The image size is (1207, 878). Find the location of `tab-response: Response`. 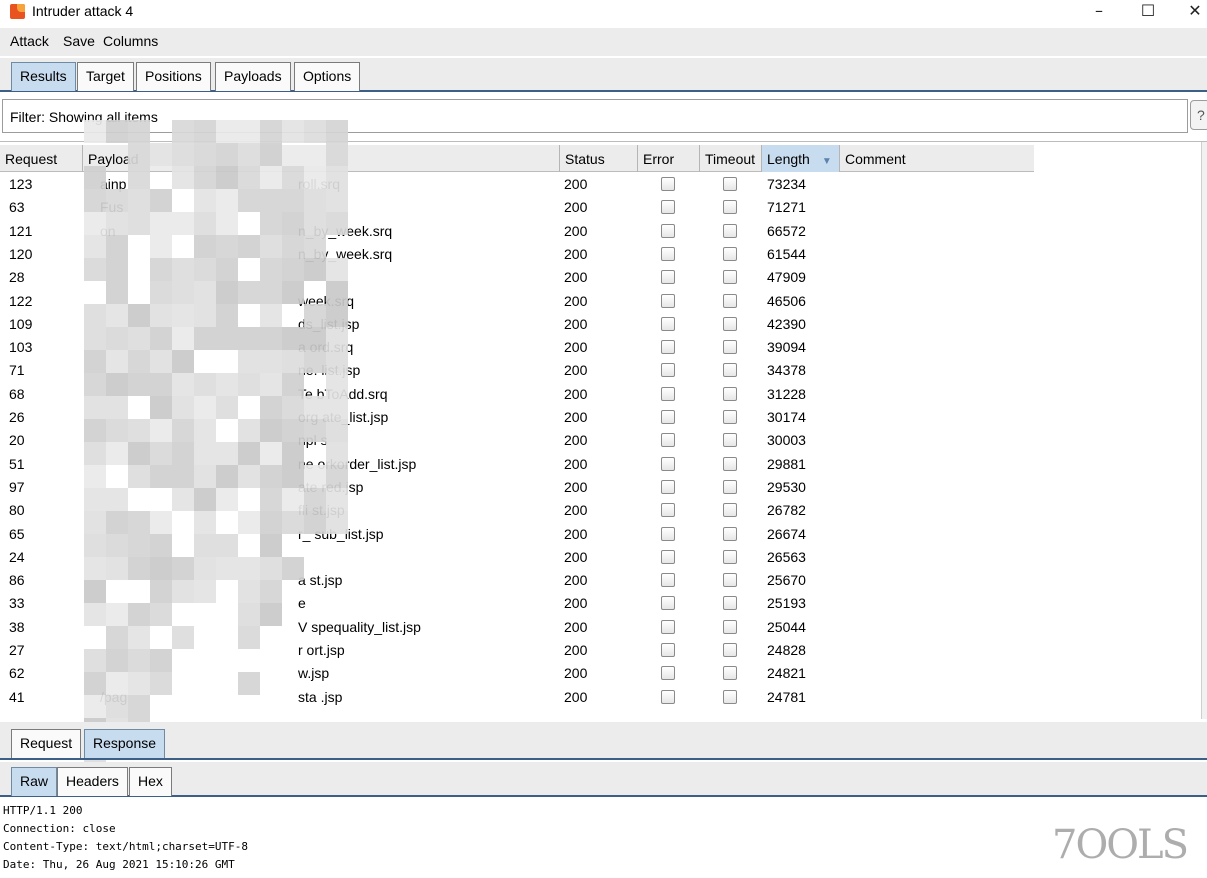

tab-response: Response is located at coordinates (125, 743).